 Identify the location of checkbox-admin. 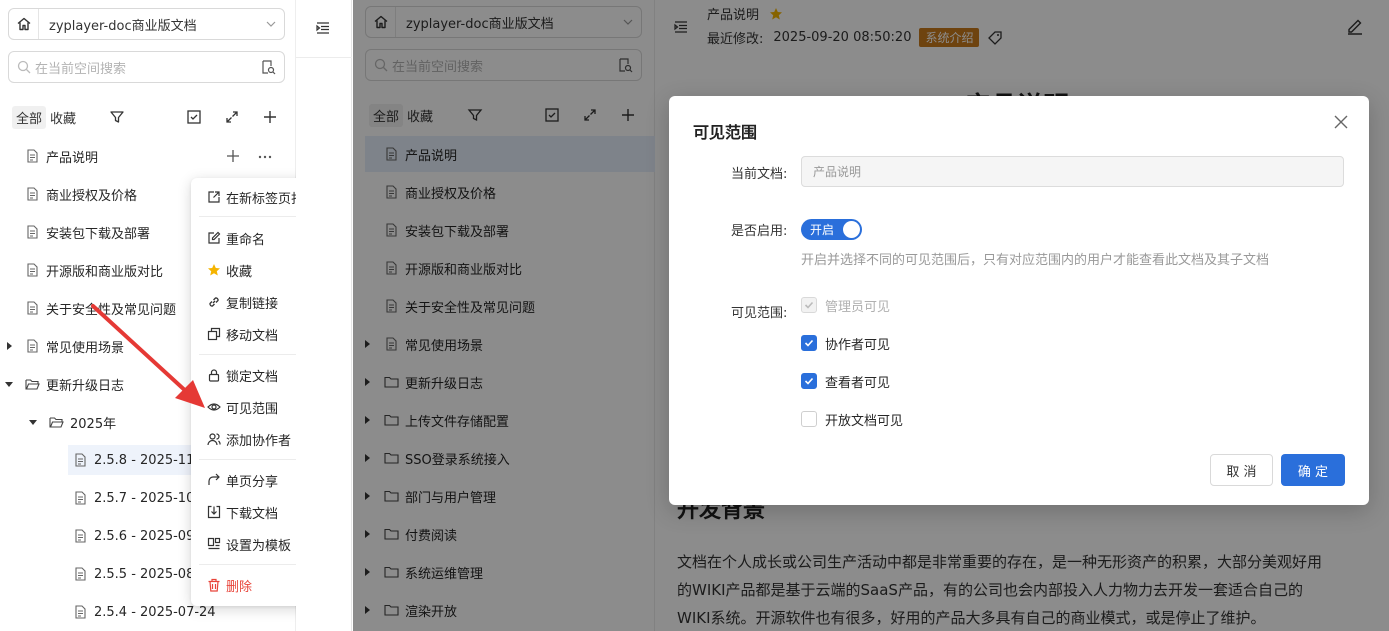
(809, 305).